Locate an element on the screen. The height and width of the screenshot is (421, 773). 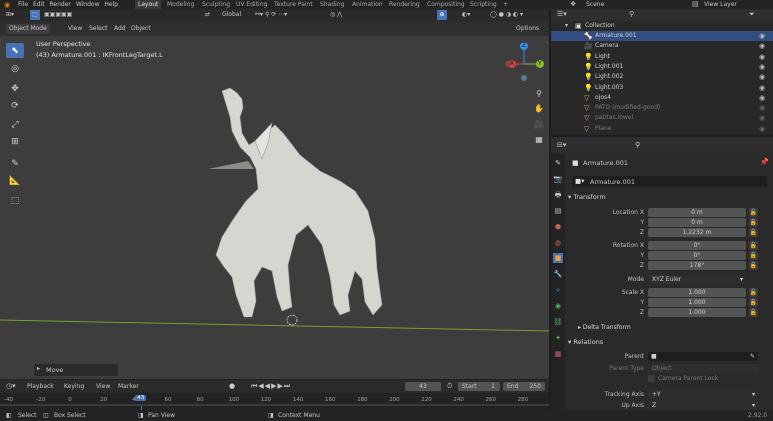
pan-hand-icon: ✋ is located at coordinates (539, 108).